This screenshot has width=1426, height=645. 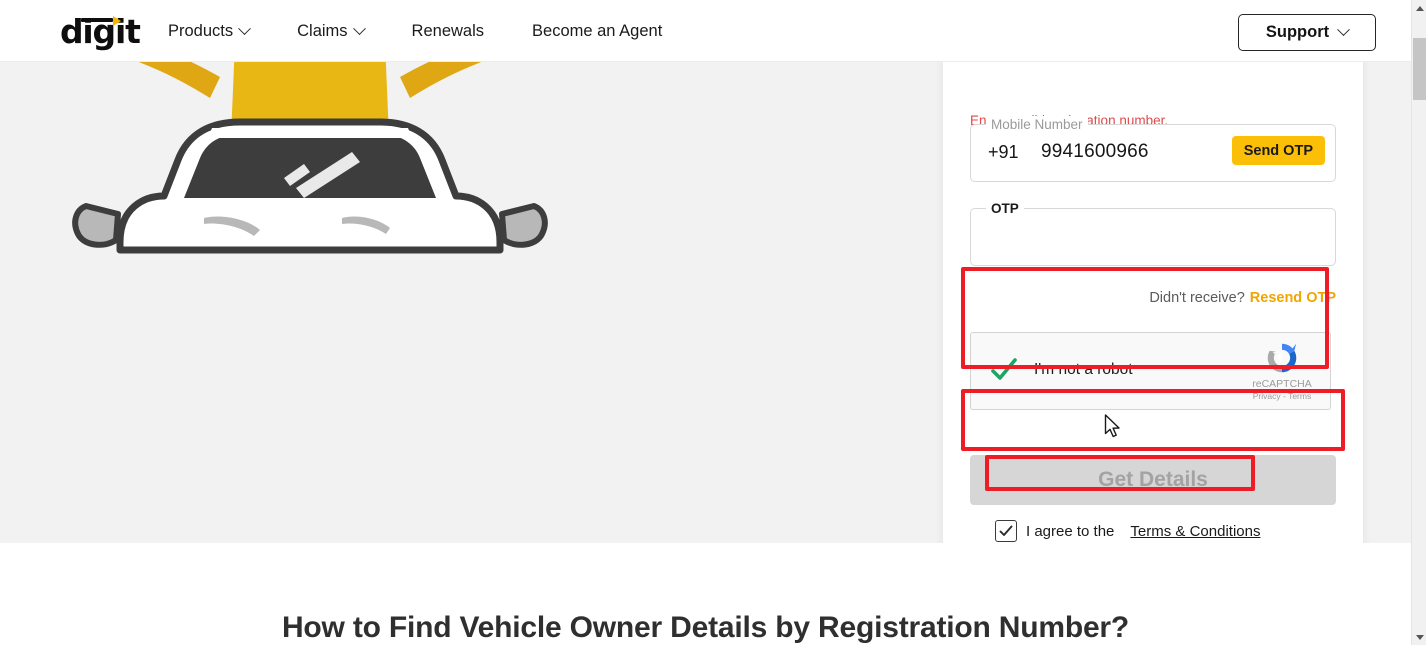 What do you see at coordinates (117, 21) in the screenshot?
I see `logo-triangle-icon` at bounding box center [117, 21].